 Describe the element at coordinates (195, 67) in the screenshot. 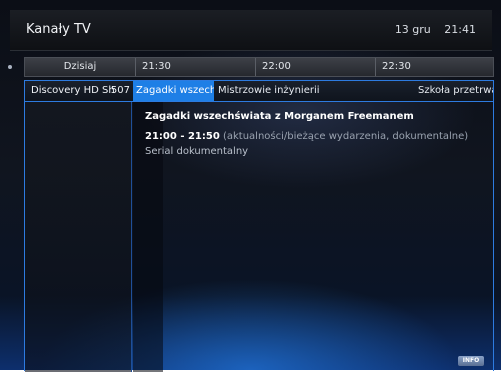

I see `time-slot-1: 21:30` at that location.